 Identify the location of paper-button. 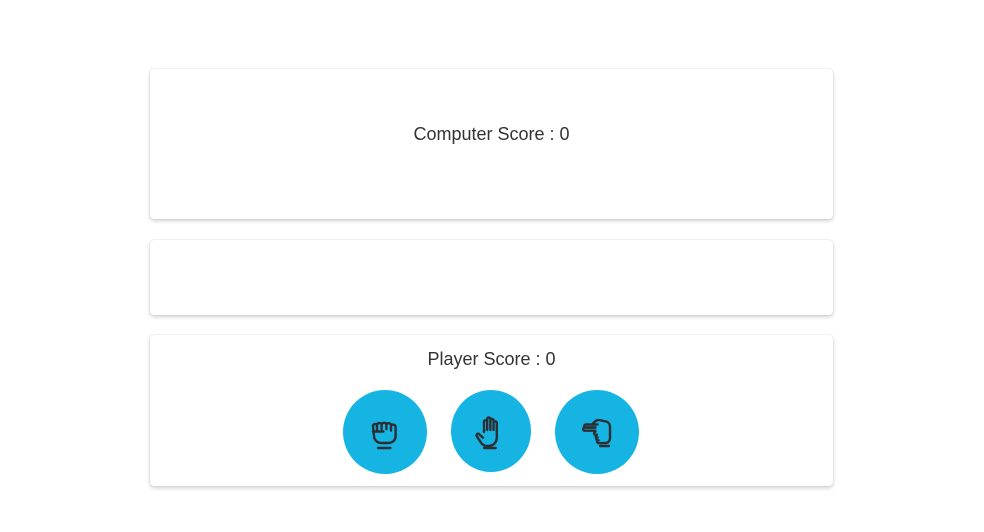
(491, 431).